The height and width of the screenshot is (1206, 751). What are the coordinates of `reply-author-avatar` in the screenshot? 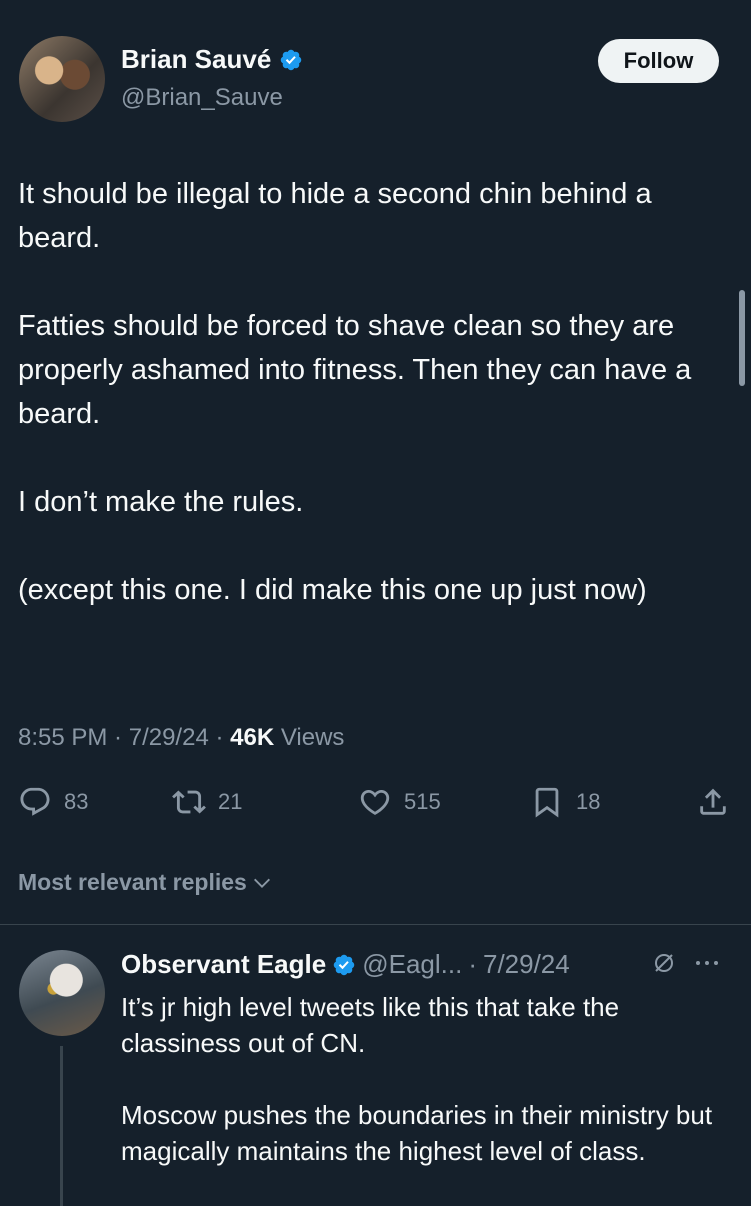 It's located at (62, 993).